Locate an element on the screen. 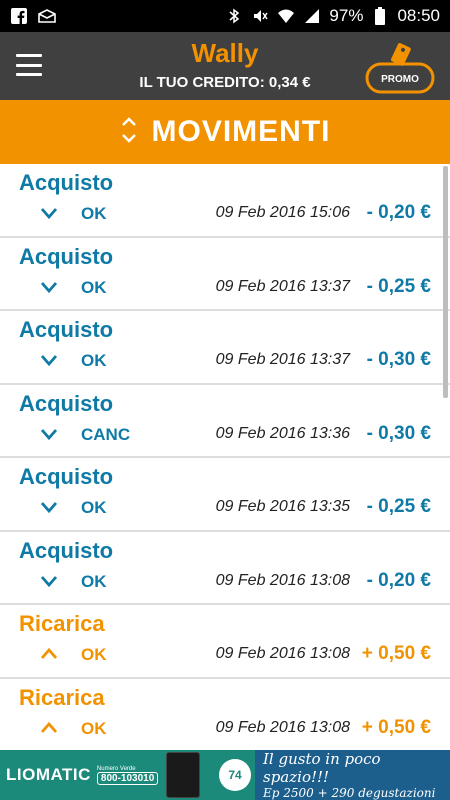  transaction-row: Acquisto CANC 09 Feb 2016 13:36 - 0,30 € is located at coordinates (225, 421).